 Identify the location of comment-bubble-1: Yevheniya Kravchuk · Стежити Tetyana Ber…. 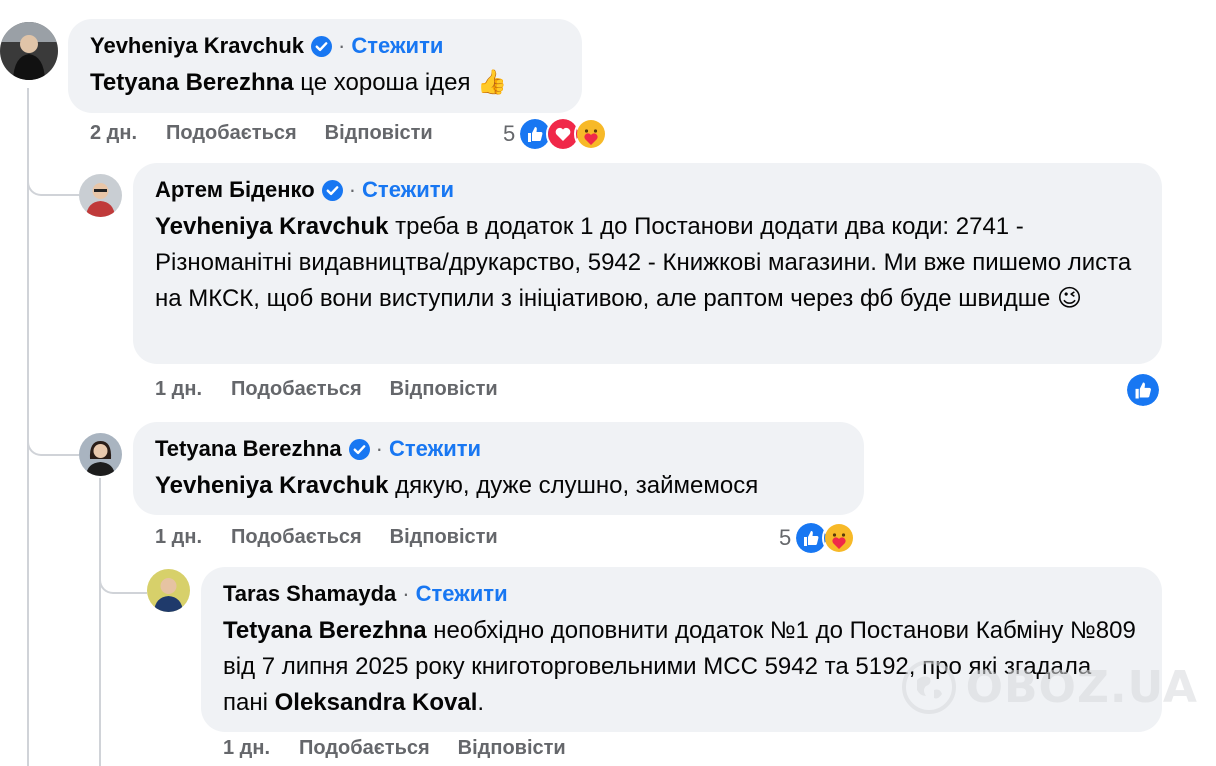
(325, 66).